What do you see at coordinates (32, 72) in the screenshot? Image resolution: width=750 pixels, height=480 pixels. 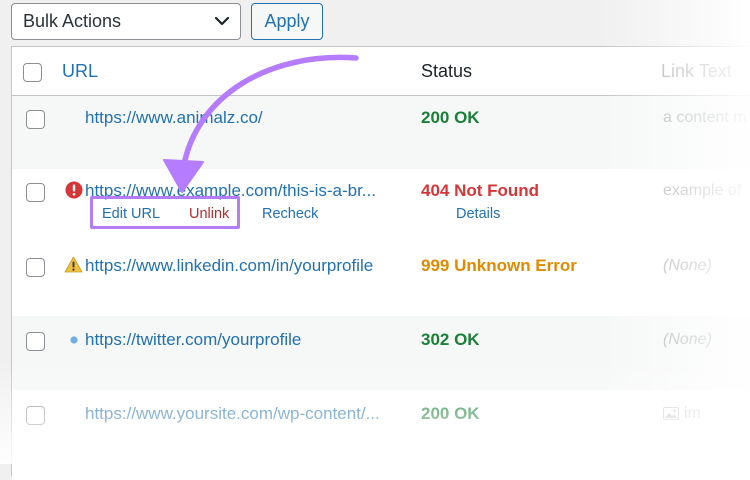 I see `select-all-checkbox` at bounding box center [32, 72].